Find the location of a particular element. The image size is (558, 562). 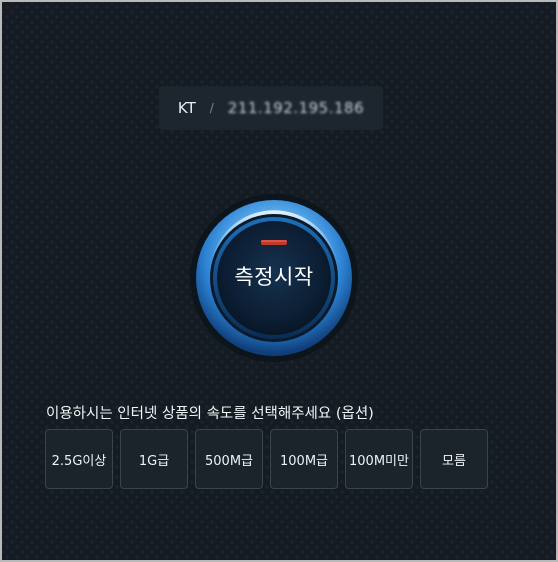

start-test-label: 측정시작 is located at coordinates (274, 276).